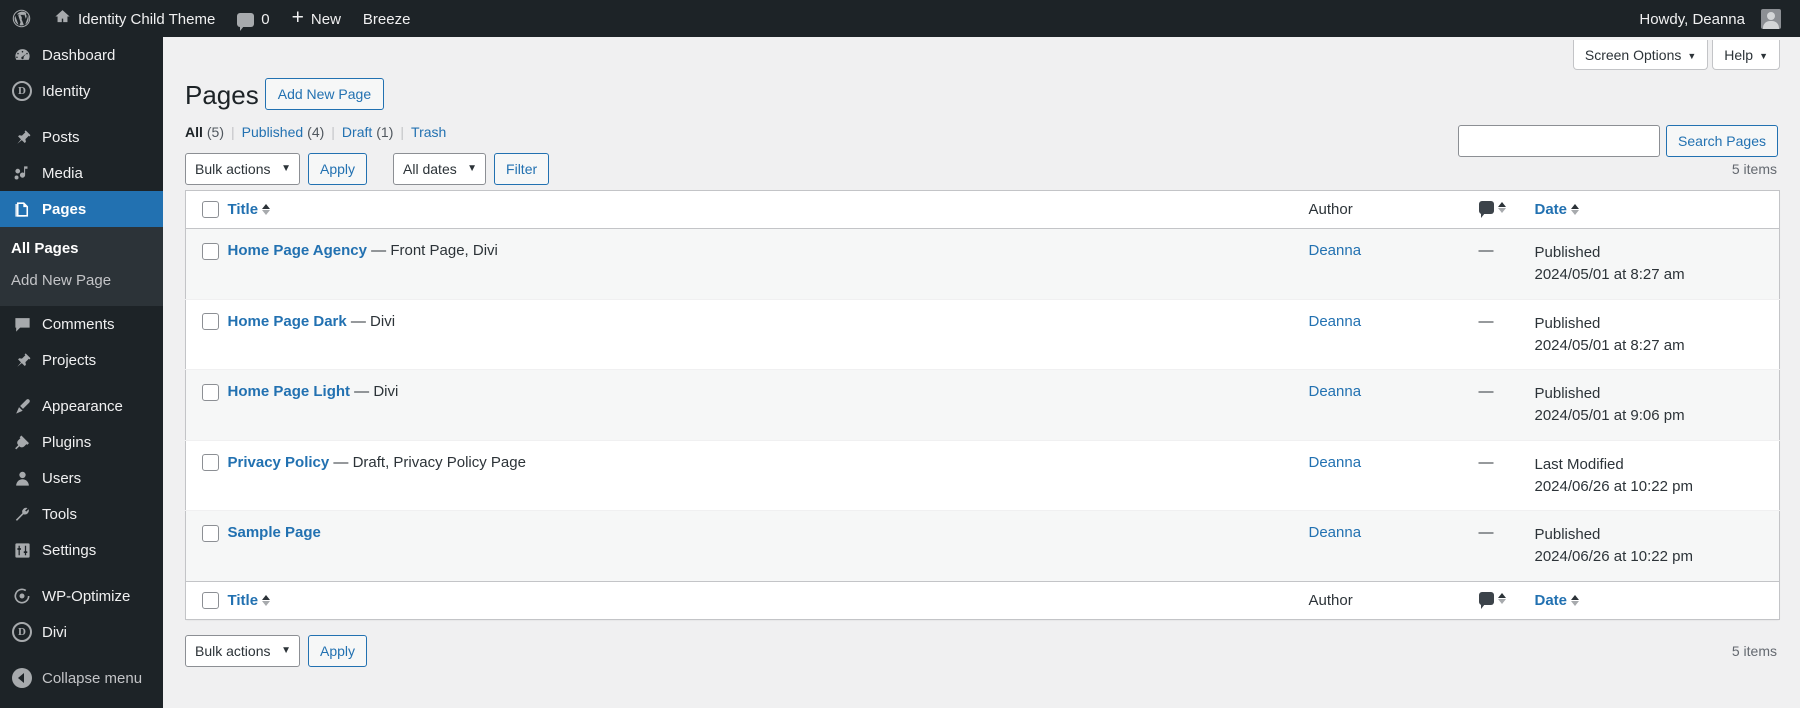 The height and width of the screenshot is (708, 1800). Describe the element at coordinates (1613, 557) in the screenshot. I see `date-value: 2024/06/26 at 10:22 pm` at that location.